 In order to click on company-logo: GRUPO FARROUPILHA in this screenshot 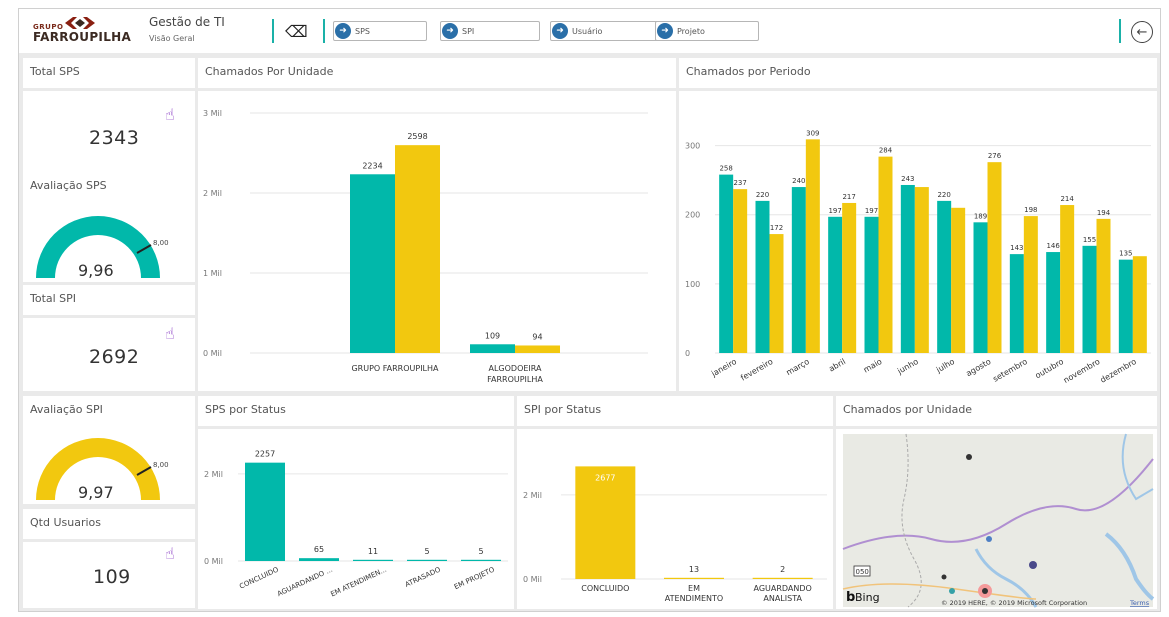, I will do `click(88, 31)`.